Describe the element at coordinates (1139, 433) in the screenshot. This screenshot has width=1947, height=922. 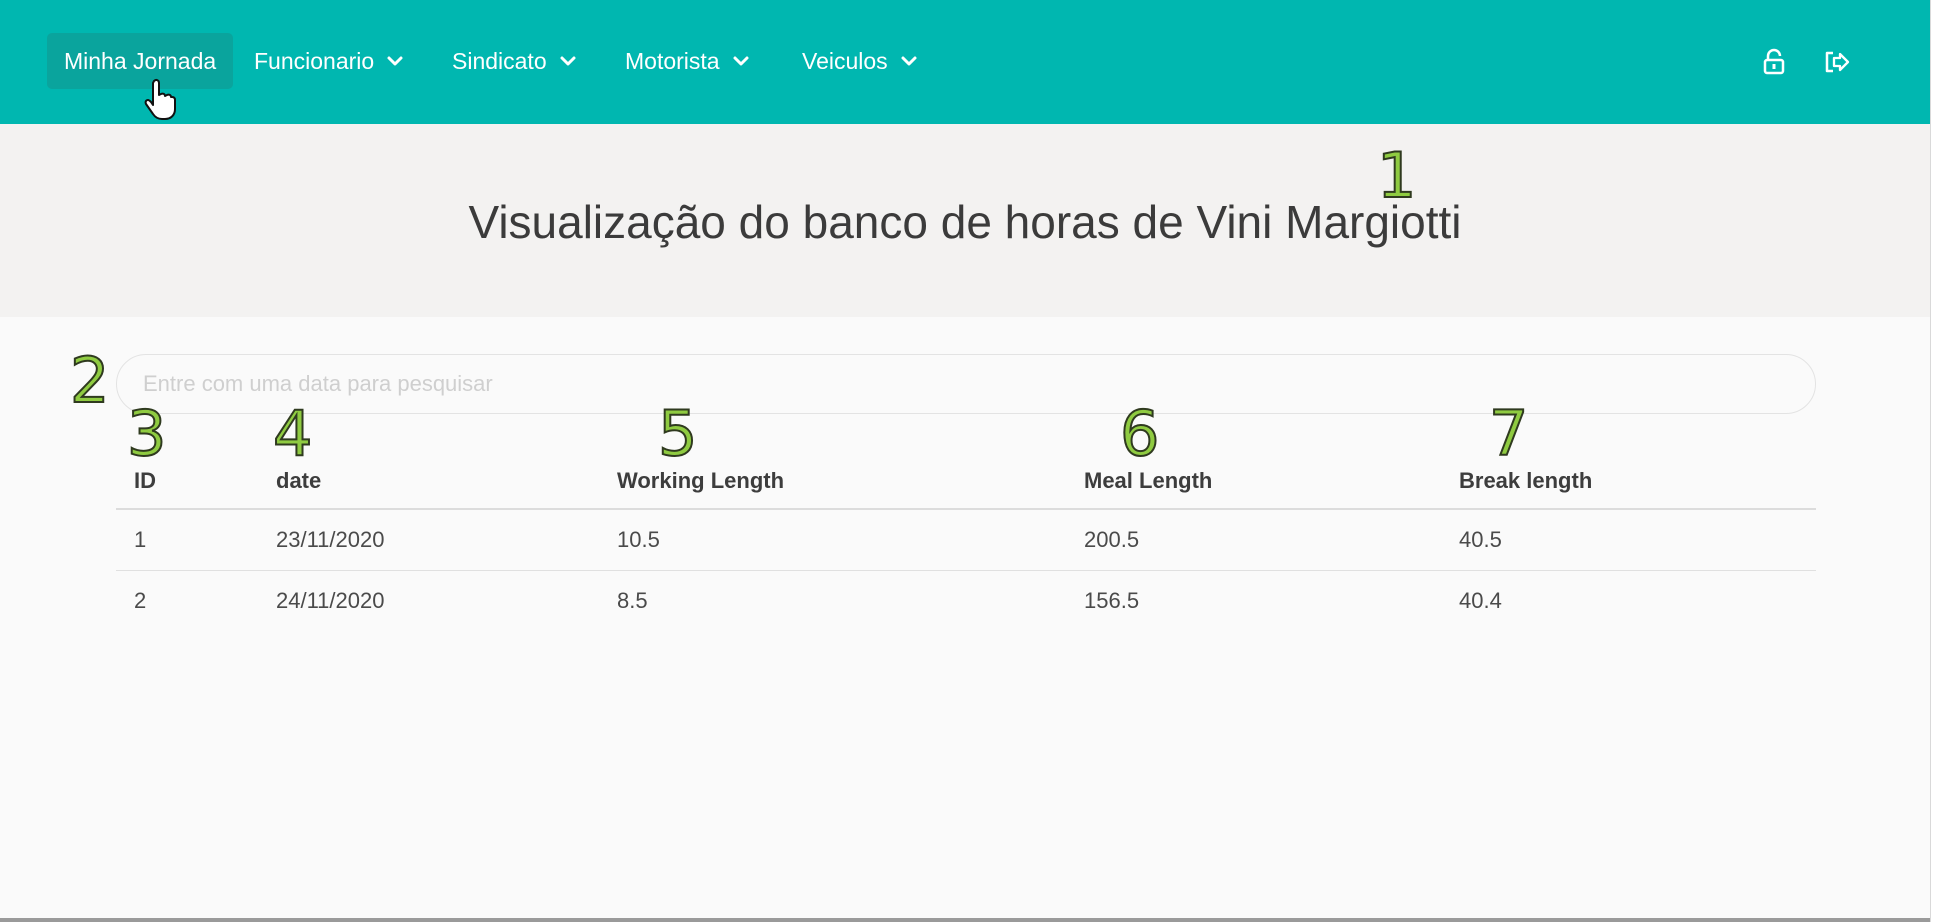
I see `annotation-marker-6: 6` at that location.